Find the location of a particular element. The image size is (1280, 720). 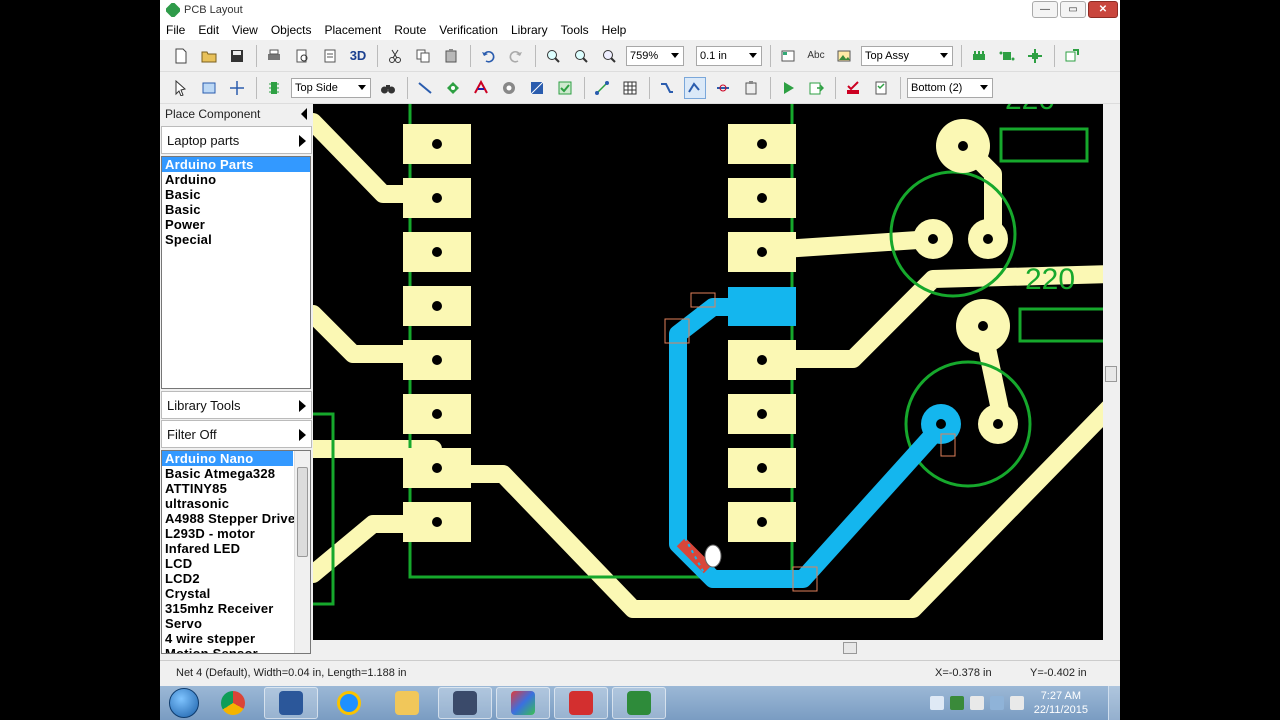

category-item: Arduino Parts is located at coordinates (236, 164).